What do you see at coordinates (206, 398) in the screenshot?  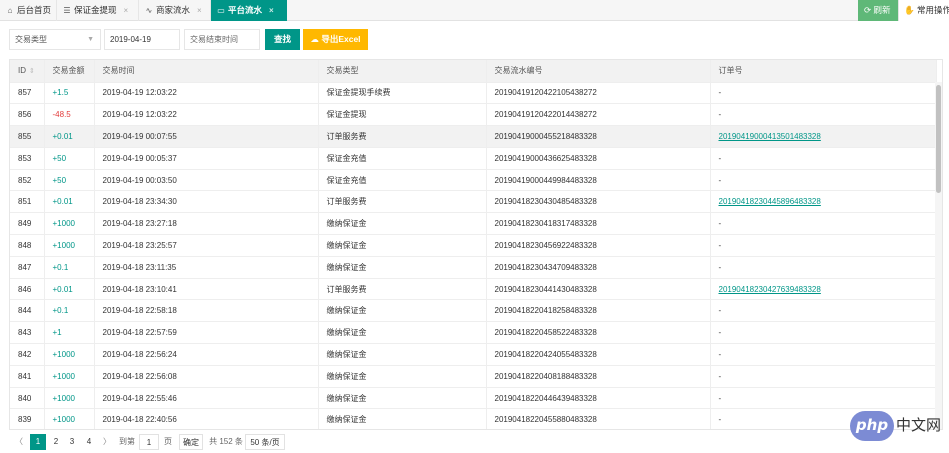 I see `cell-time: 2019-04-18 22:55:46` at bounding box center [206, 398].